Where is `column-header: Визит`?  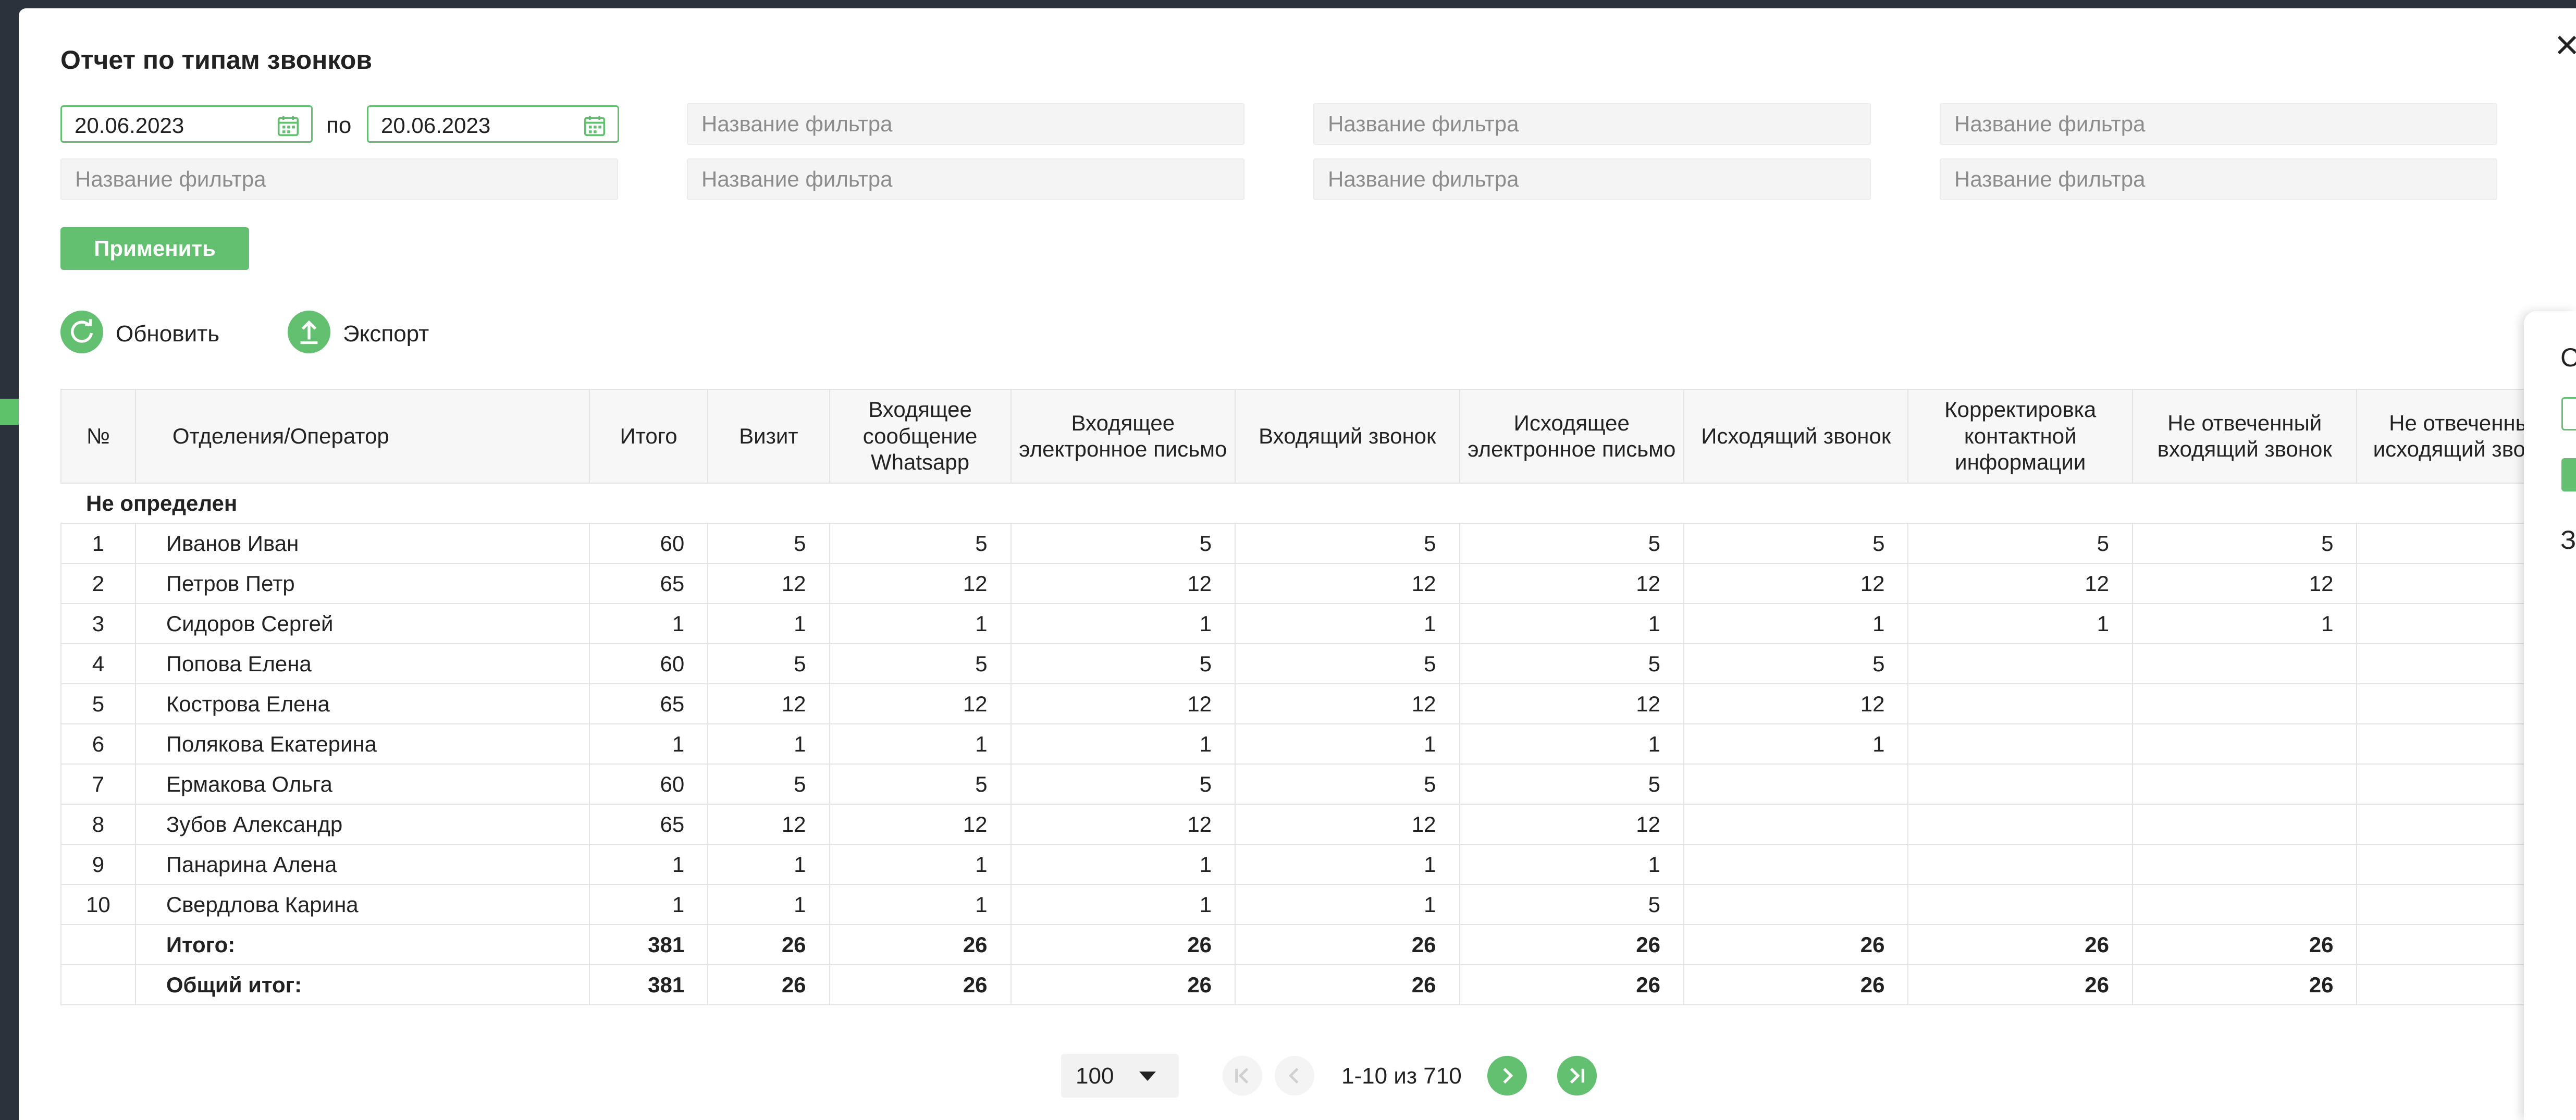
column-header: Визит is located at coordinates (768, 436).